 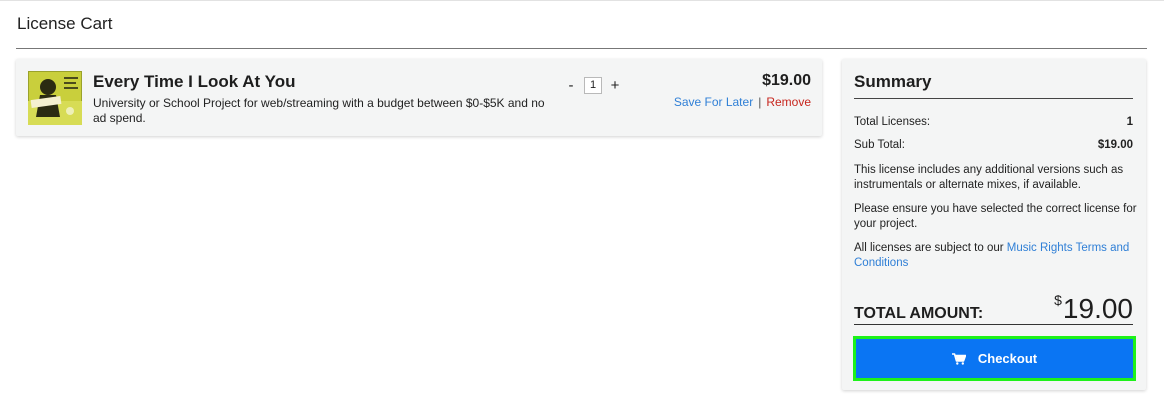 I want to click on shopping-cart-icon, so click(x=958, y=358).